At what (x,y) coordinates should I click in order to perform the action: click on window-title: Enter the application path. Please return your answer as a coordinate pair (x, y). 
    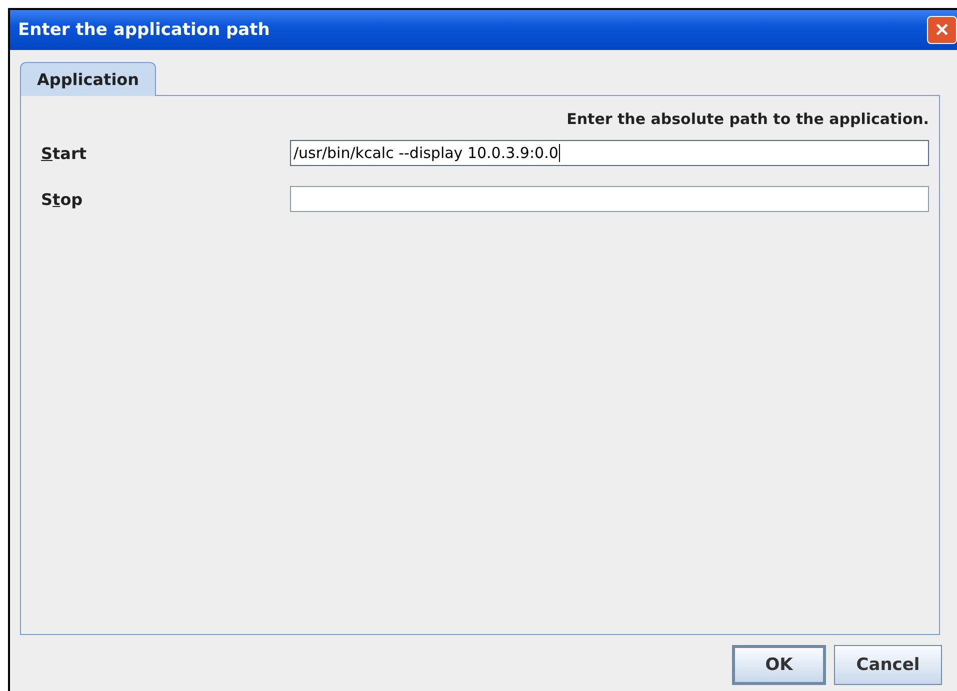
    Looking at the image, I should click on (144, 30).